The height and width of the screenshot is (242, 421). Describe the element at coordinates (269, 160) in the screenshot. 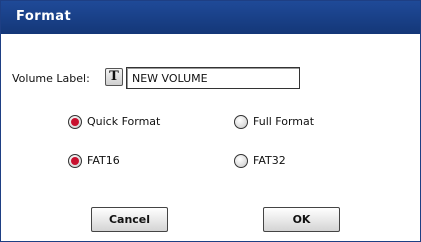

I see `fat32-label: FAT32` at that location.